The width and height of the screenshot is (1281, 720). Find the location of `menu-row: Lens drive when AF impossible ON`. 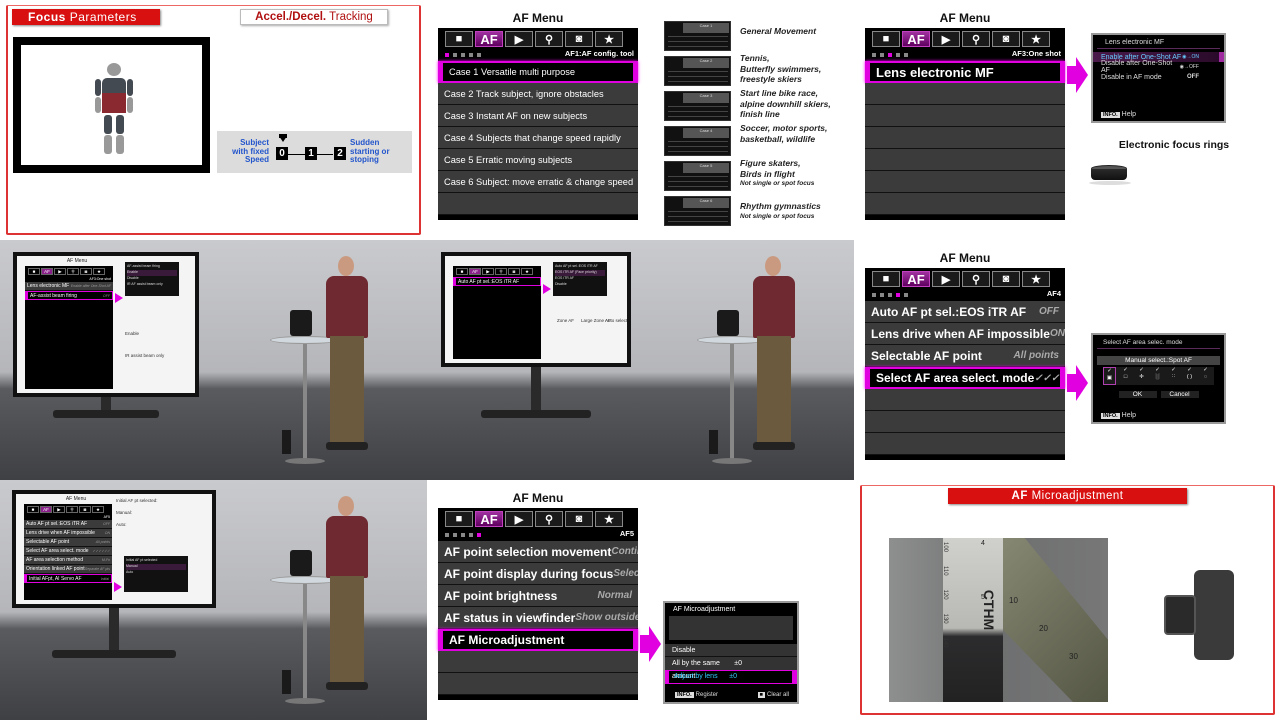

menu-row: Lens drive when AF impossible ON is located at coordinates (965, 334).